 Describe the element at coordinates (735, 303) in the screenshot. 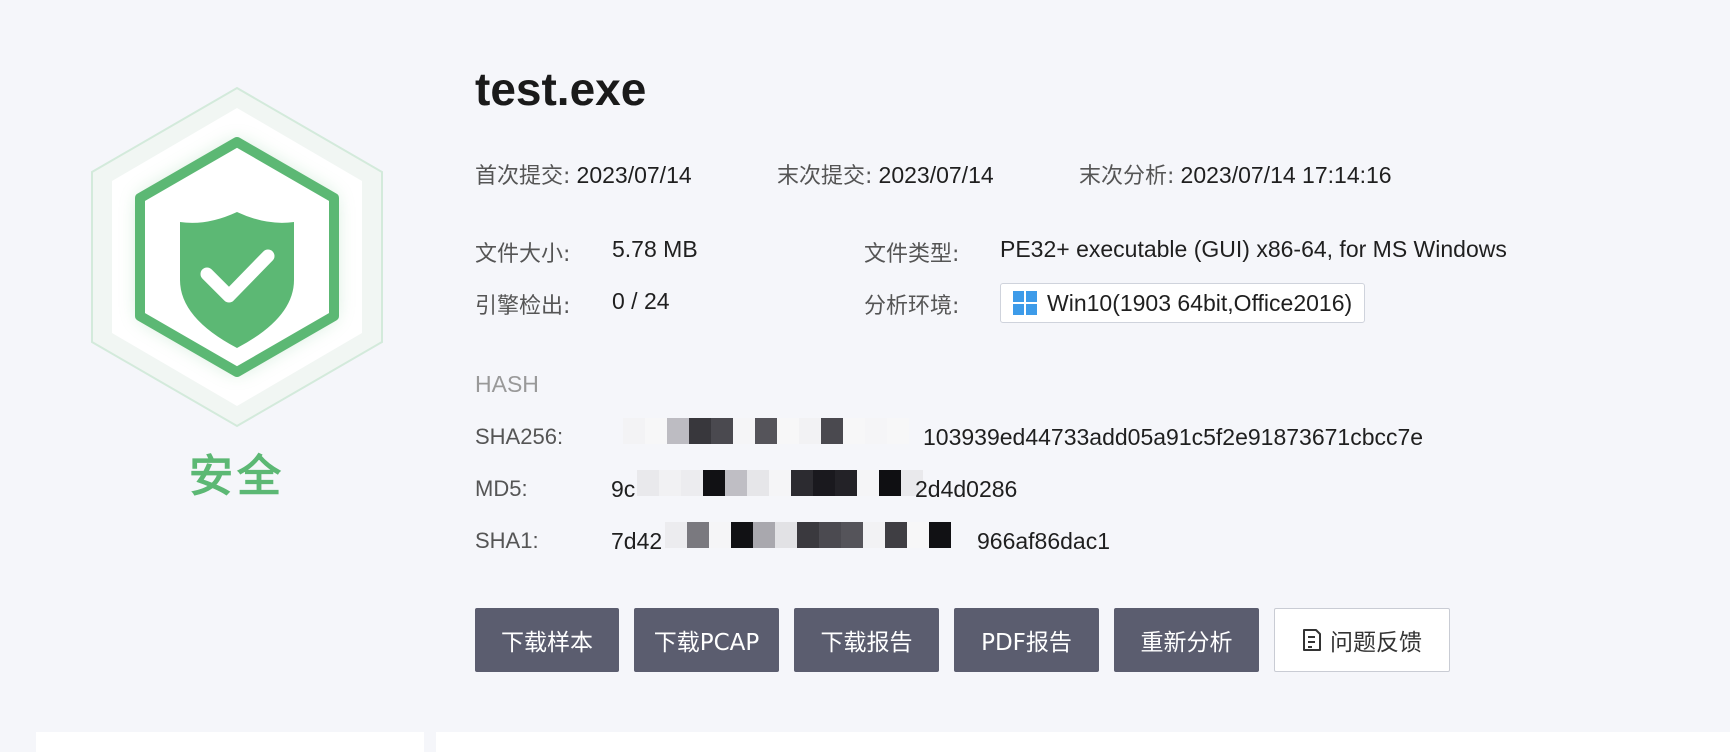

I see `meta-row-engine-env: 引擎检出: 0 / 24 分析环境:` at that location.